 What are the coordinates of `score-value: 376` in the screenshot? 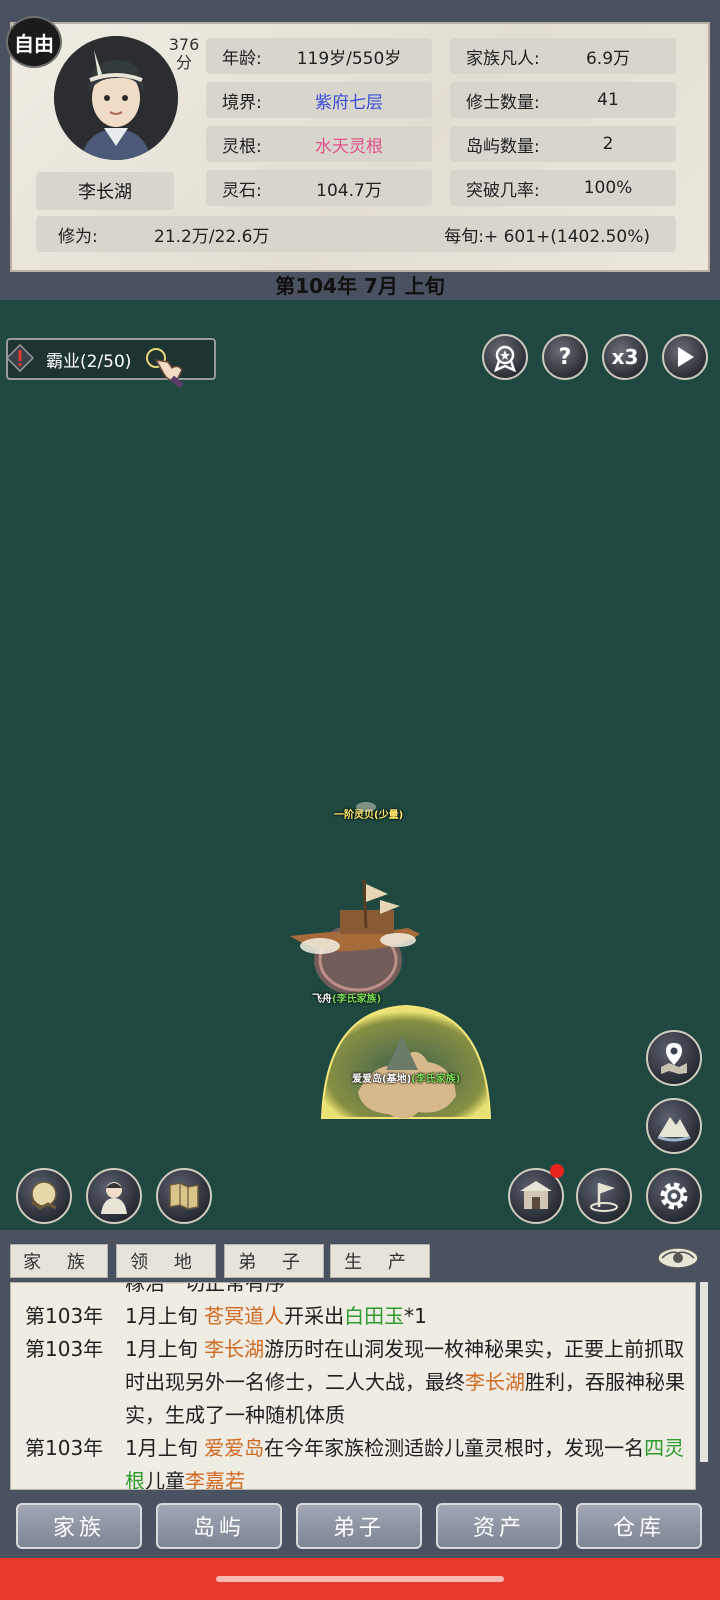 It's located at (184, 44).